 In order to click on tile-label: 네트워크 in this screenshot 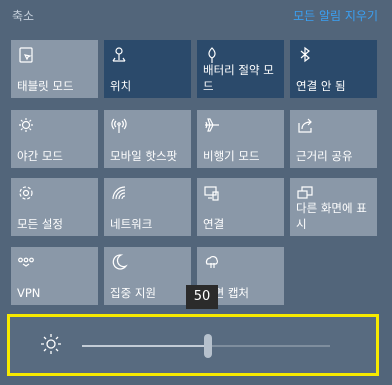, I will do `click(131, 224)`.